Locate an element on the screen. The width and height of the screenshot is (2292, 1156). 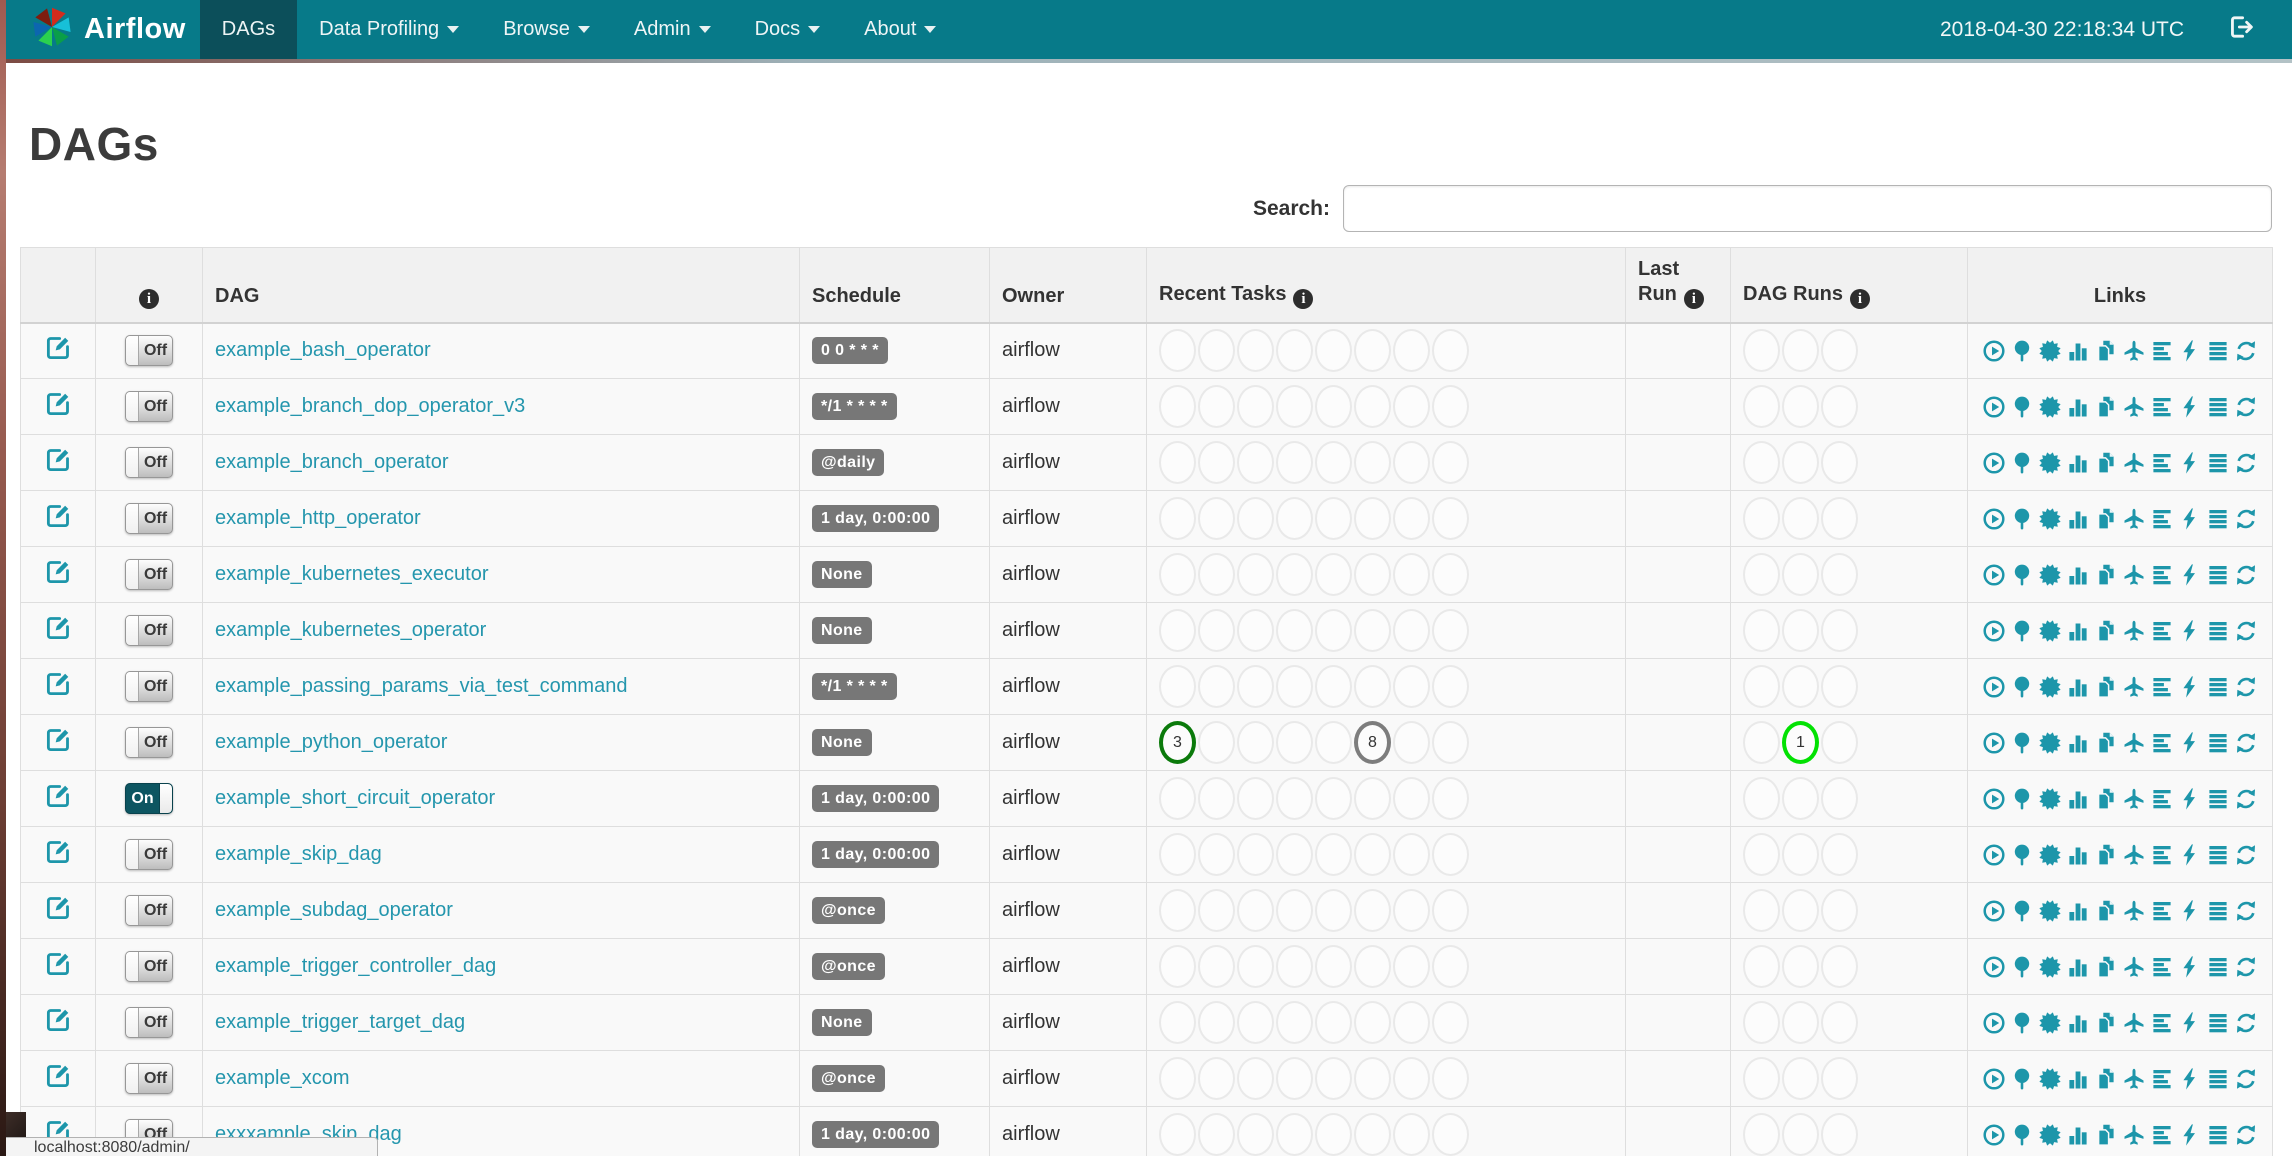
task-state-circle: 3 is located at coordinates (1177, 742).